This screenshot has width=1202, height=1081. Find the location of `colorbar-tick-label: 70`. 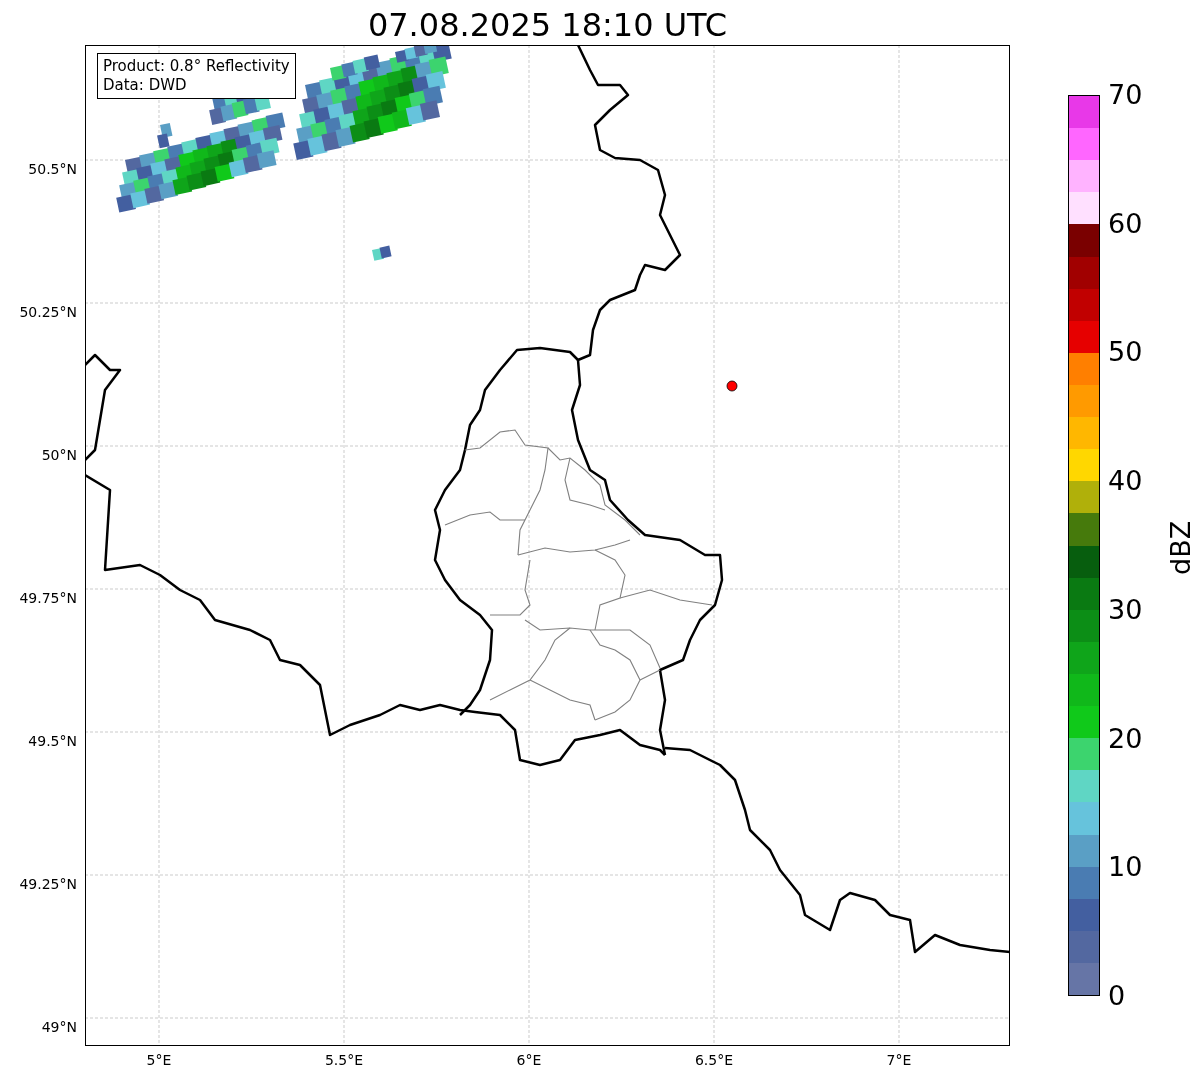

colorbar-tick-label: 70 is located at coordinates (1125, 95).